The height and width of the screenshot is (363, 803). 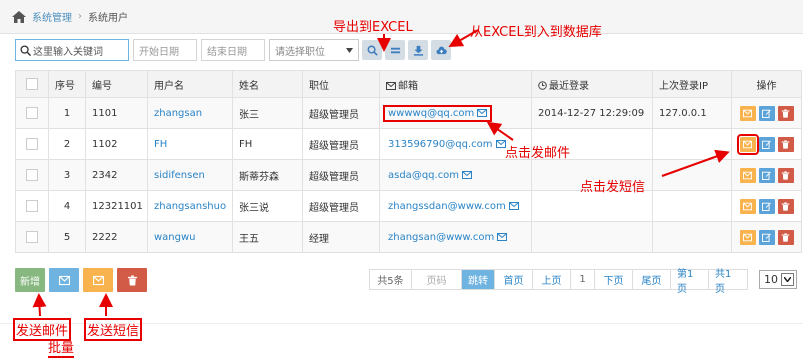 I want to click on select-all-checkbox, so click(x=32, y=84).